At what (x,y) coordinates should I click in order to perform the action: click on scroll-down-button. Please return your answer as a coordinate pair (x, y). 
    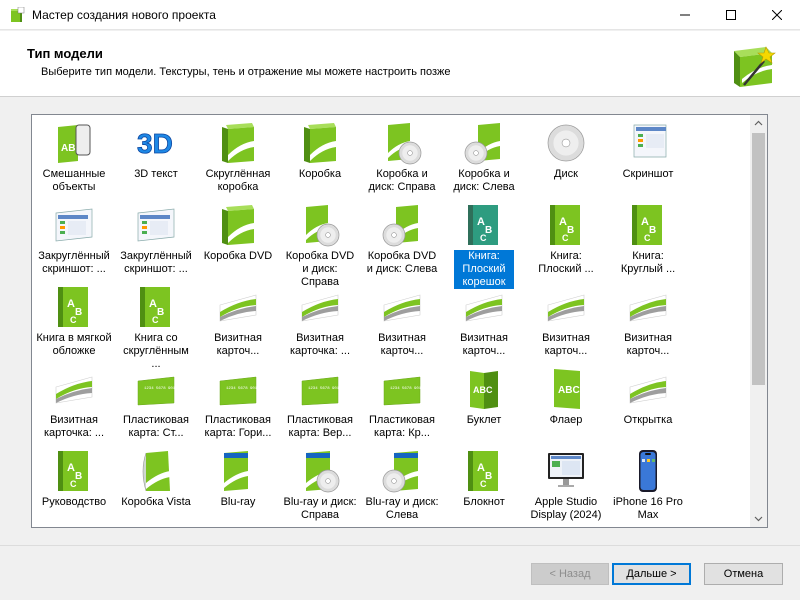
    Looking at the image, I should click on (758, 518).